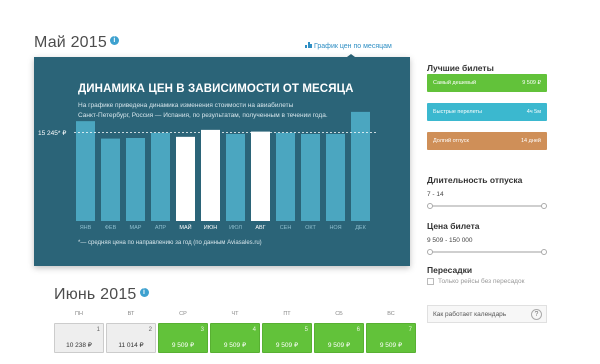 The height and width of the screenshot is (364, 600). What do you see at coordinates (150, 330) in the screenshot?
I see `calendar-day-number: 2` at bounding box center [150, 330].